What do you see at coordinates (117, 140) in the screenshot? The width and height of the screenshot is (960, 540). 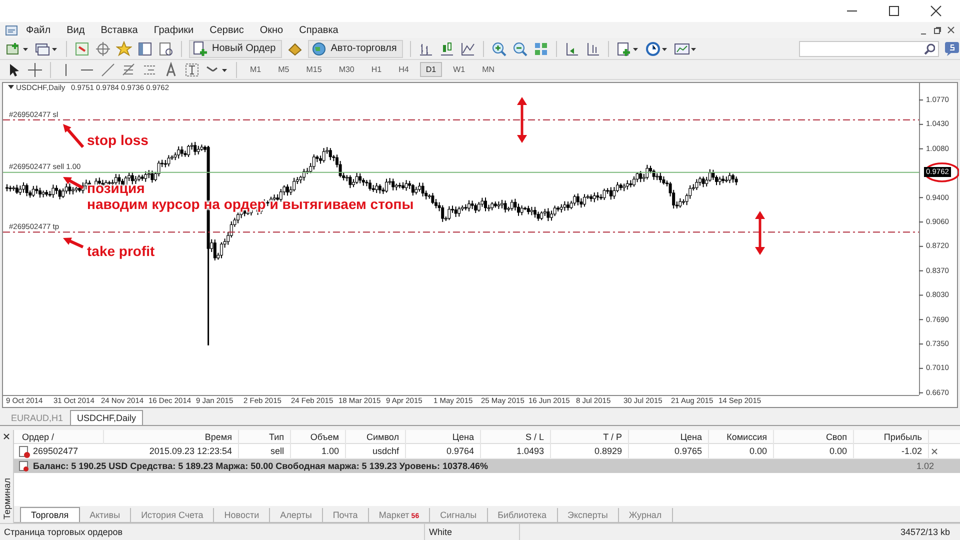 I see `annotation-text: stop loss` at bounding box center [117, 140].